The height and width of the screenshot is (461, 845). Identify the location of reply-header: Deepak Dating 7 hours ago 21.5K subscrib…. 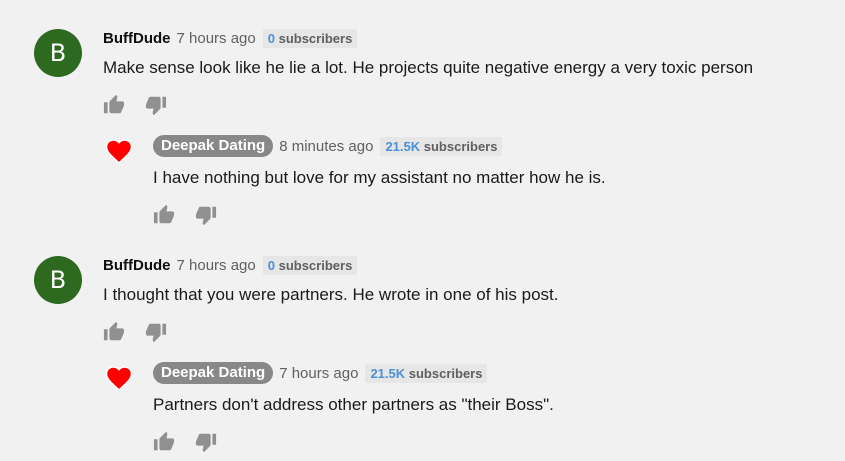
(320, 373).